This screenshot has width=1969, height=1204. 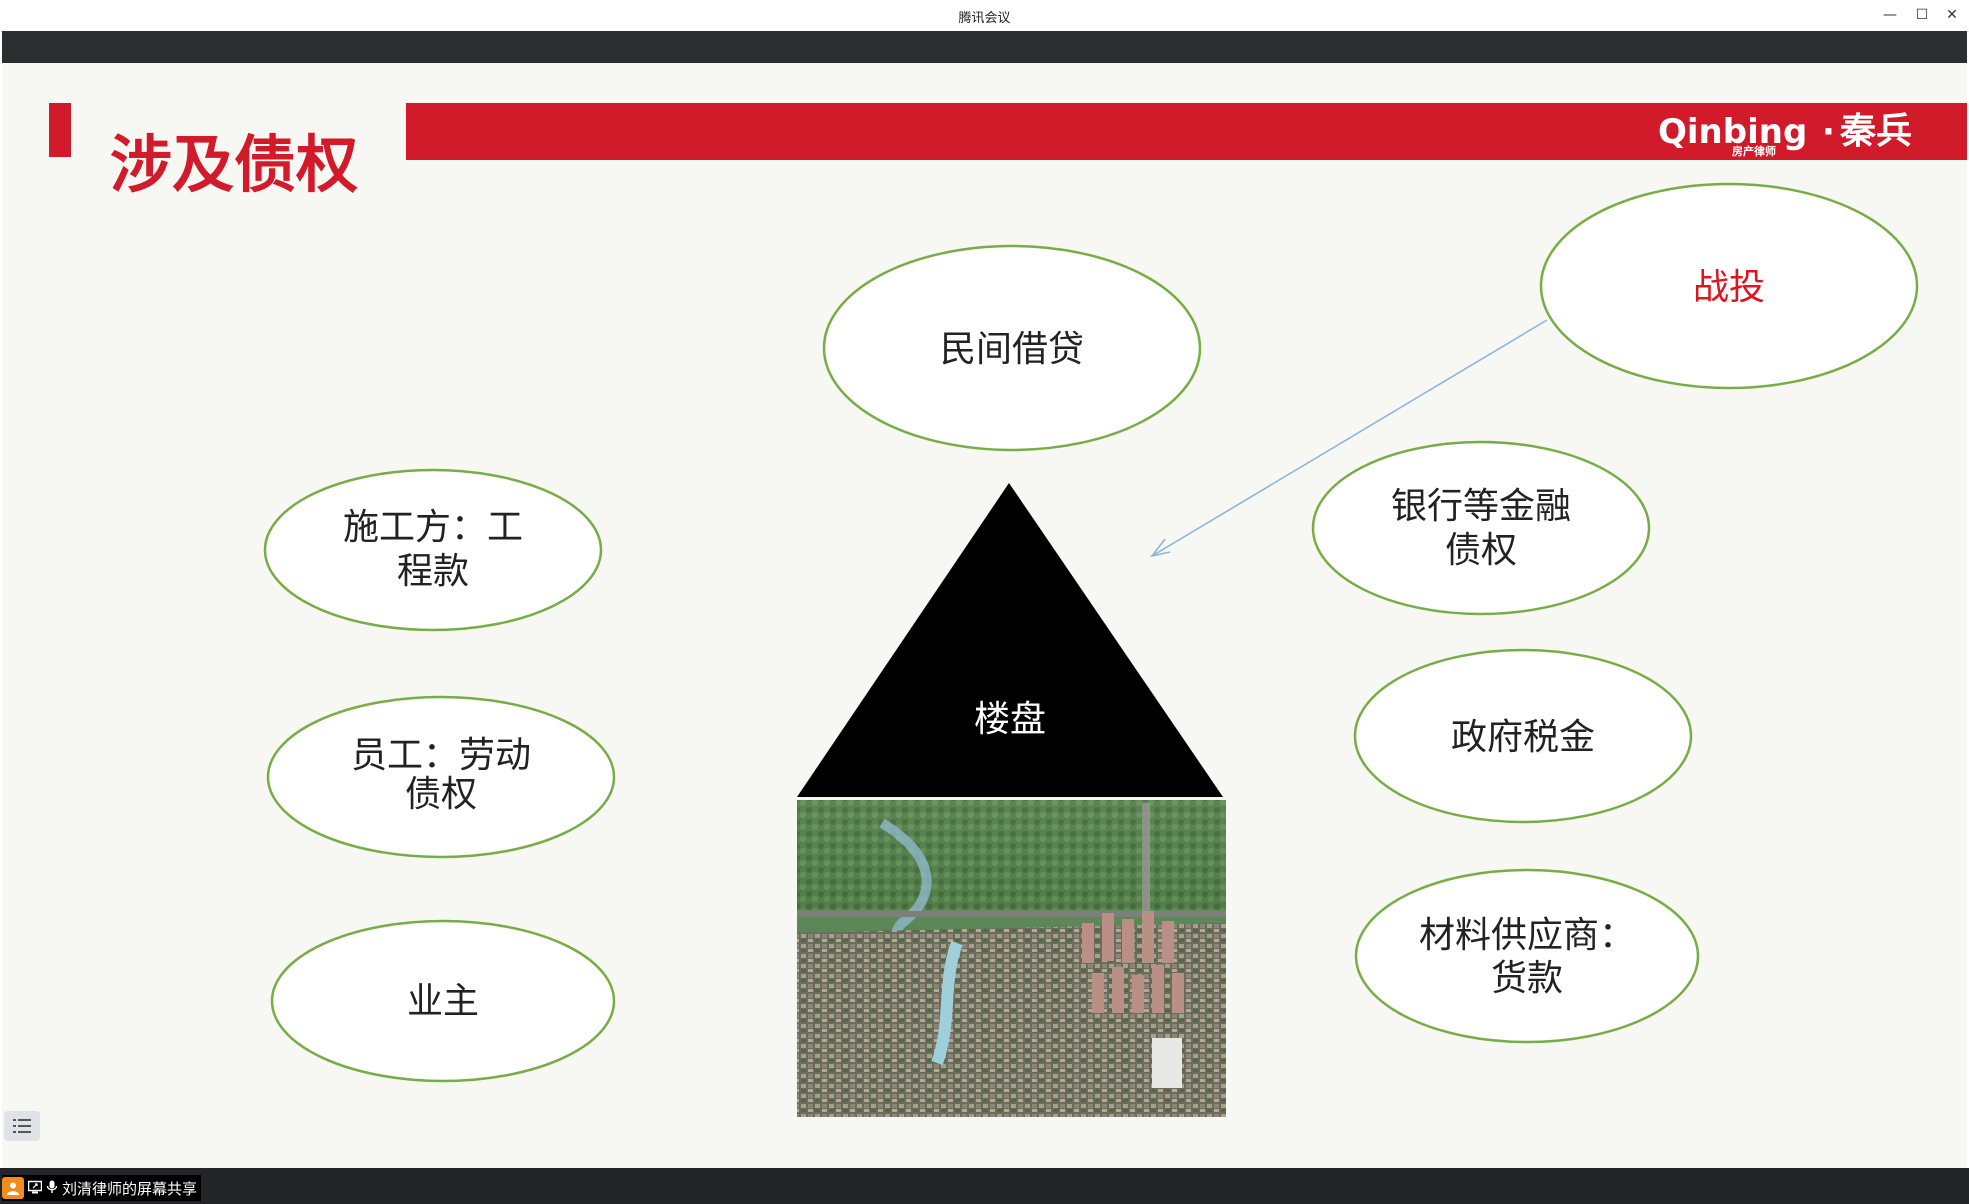 I want to click on window-titlebar: 腾讯会议 — ☐ ✕, so click(x=984, y=16).